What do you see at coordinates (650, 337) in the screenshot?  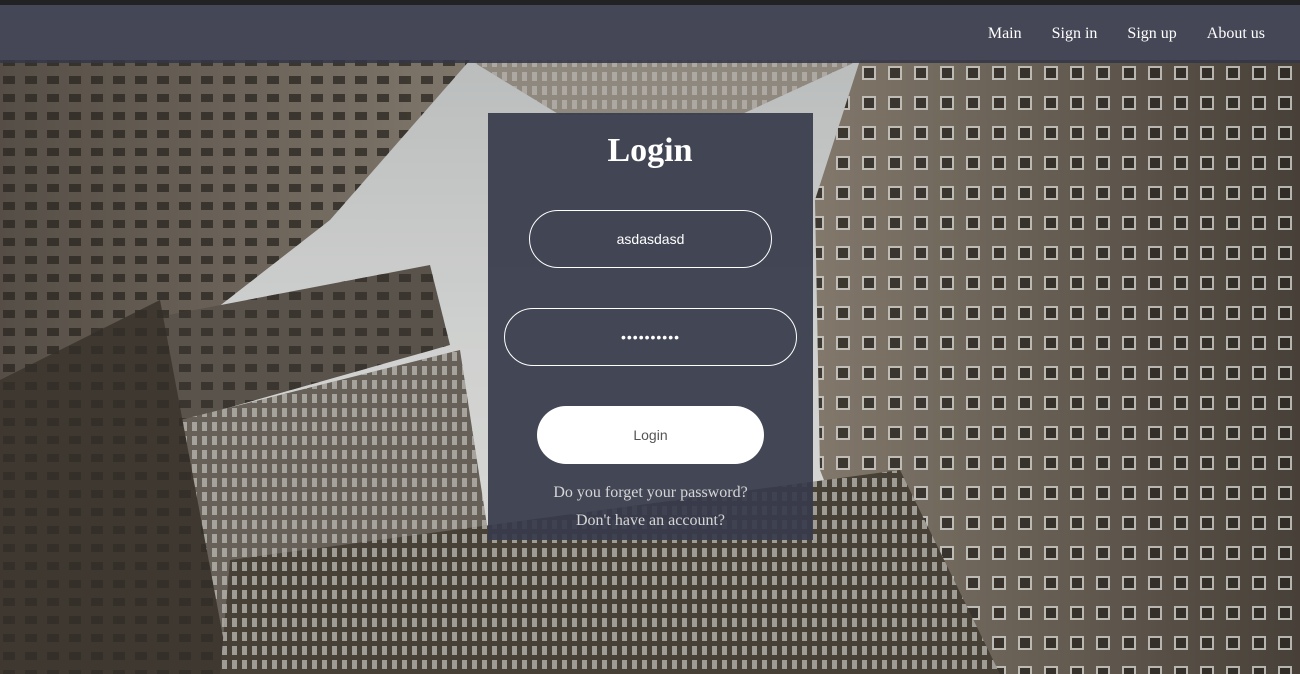 I see `password-input` at bounding box center [650, 337].